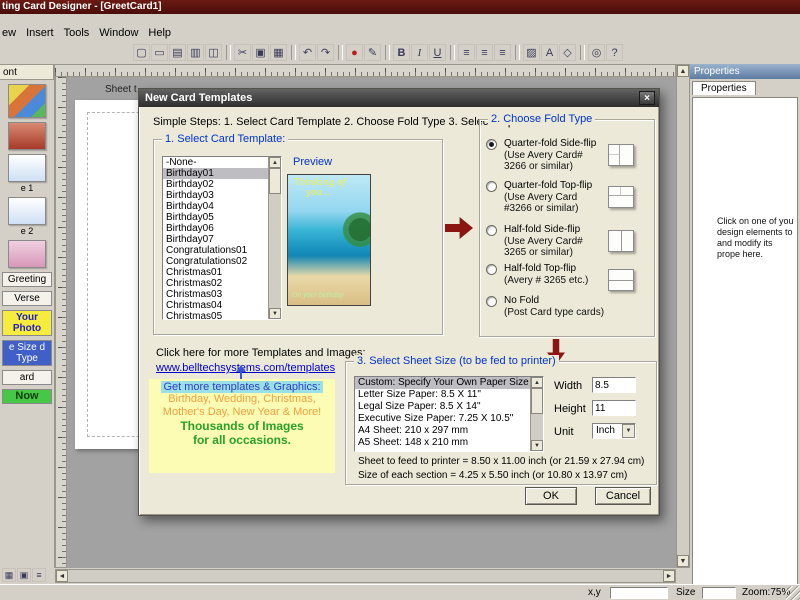  Describe the element at coordinates (215, 228) in the screenshot. I see `template-list-item: Birthday06` at that location.